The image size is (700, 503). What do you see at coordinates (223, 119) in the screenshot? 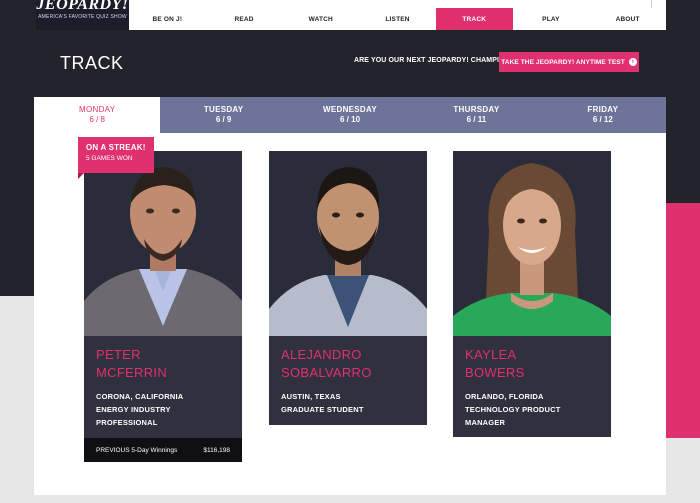
I see `tab-date: 6 / 9` at bounding box center [223, 119].